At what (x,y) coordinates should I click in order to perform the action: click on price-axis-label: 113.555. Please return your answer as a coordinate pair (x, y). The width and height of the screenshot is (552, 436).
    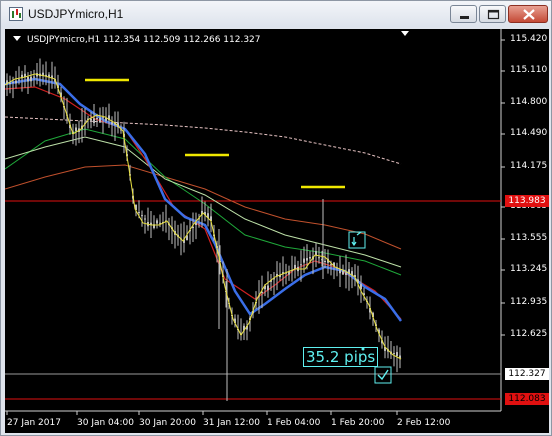
    Looking at the image, I should click on (529, 238).